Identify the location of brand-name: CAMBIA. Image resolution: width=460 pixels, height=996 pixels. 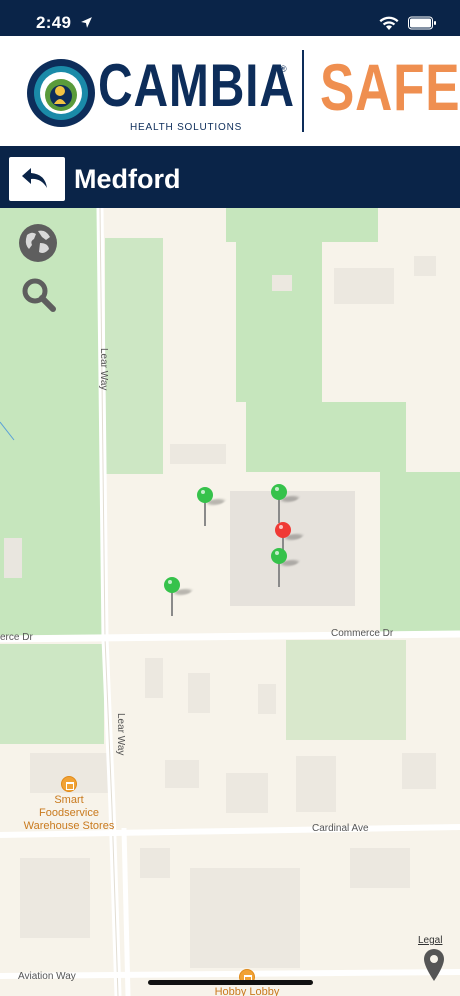
(196, 85).